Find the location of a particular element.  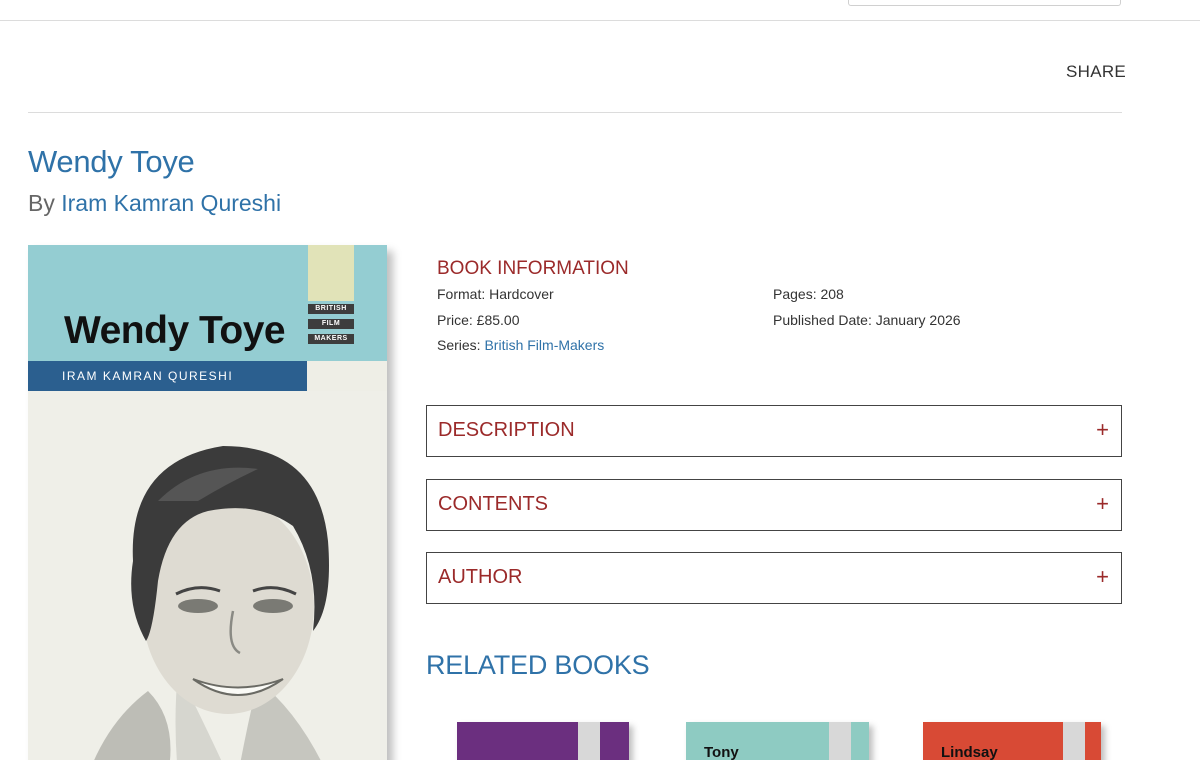

series-link: British Film-Makers is located at coordinates (544, 345).